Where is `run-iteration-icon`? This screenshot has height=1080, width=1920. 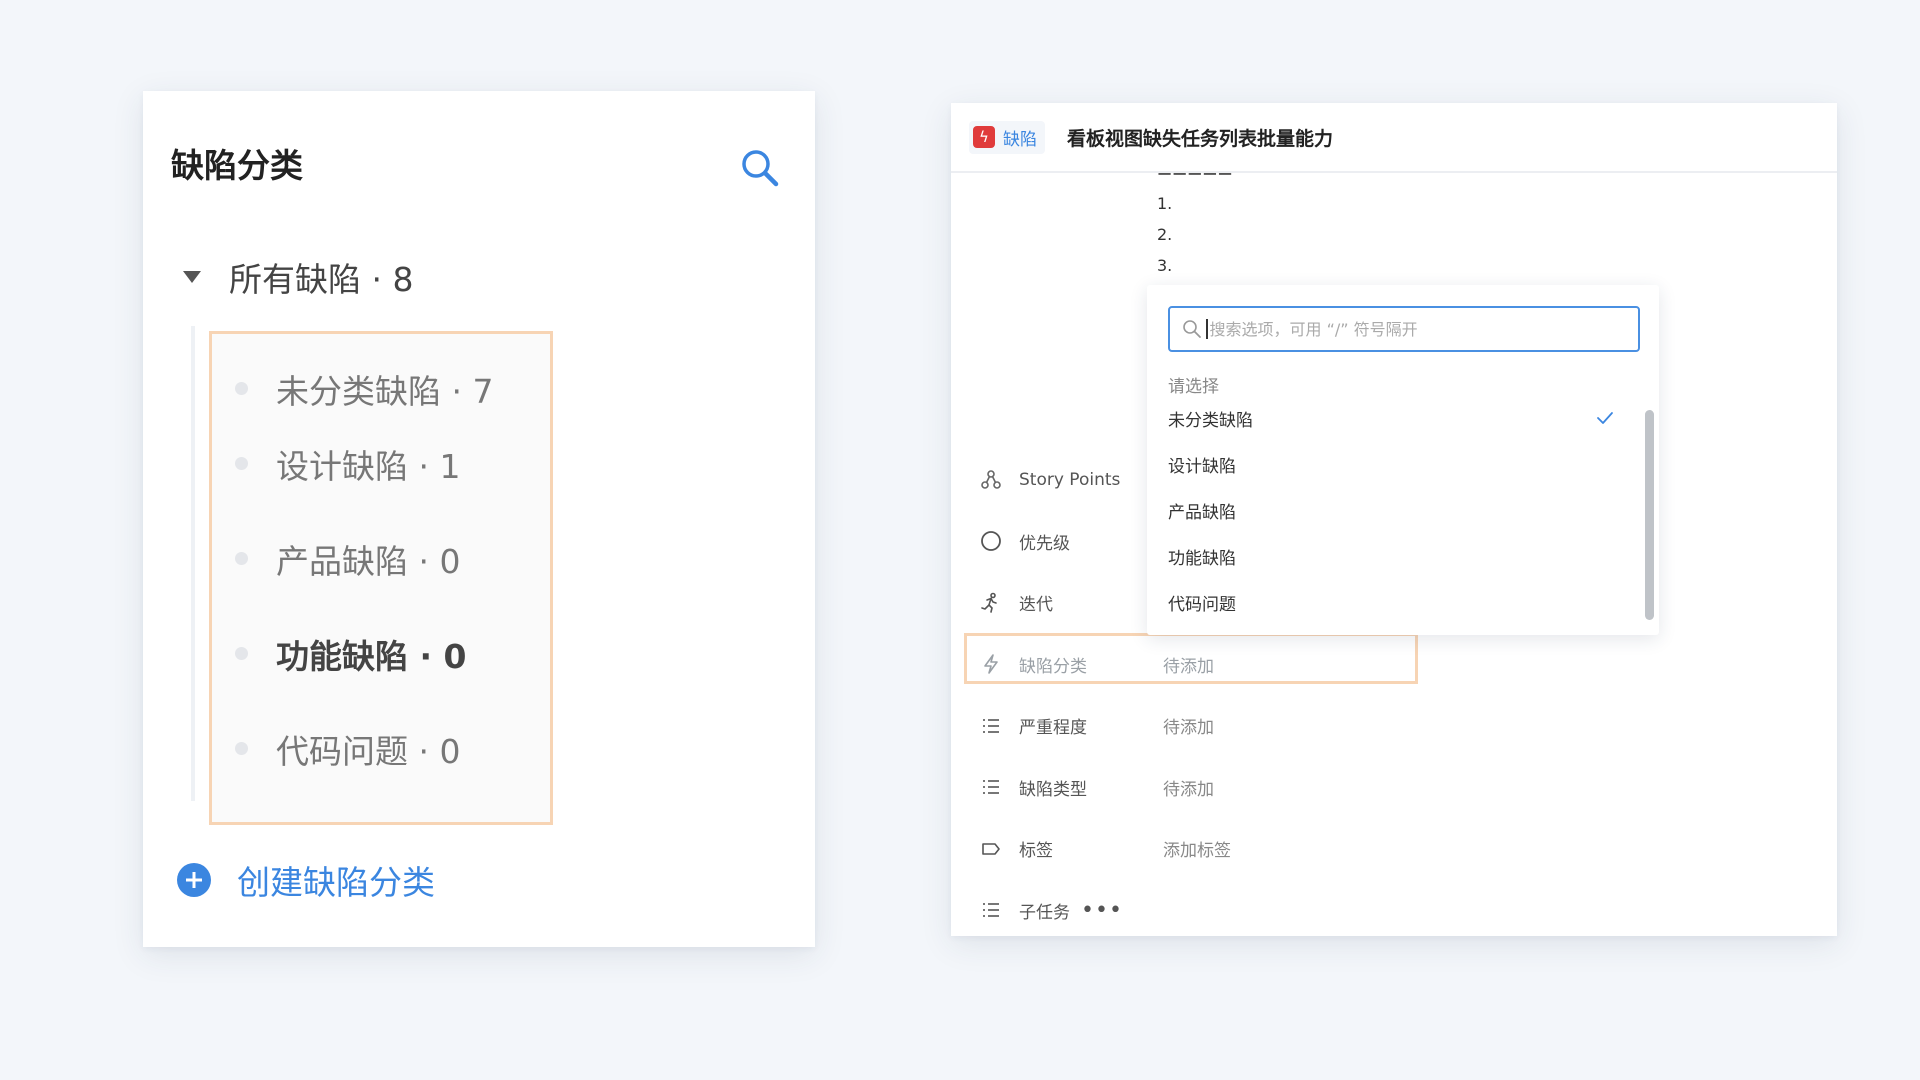 run-iteration-icon is located at coordinates (991, 603).